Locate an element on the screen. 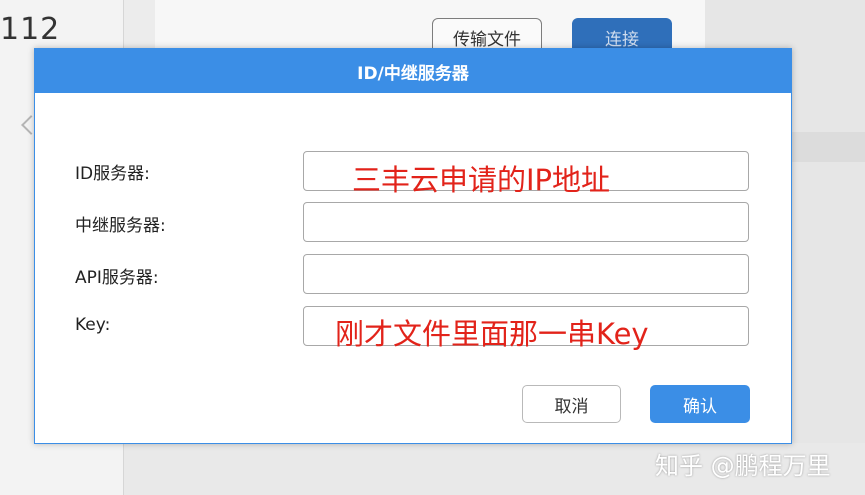 This screenshot has width=865, height=495. id-server-annotation: 三丰云申请的IP地址 is located at coordinates (481, 180).